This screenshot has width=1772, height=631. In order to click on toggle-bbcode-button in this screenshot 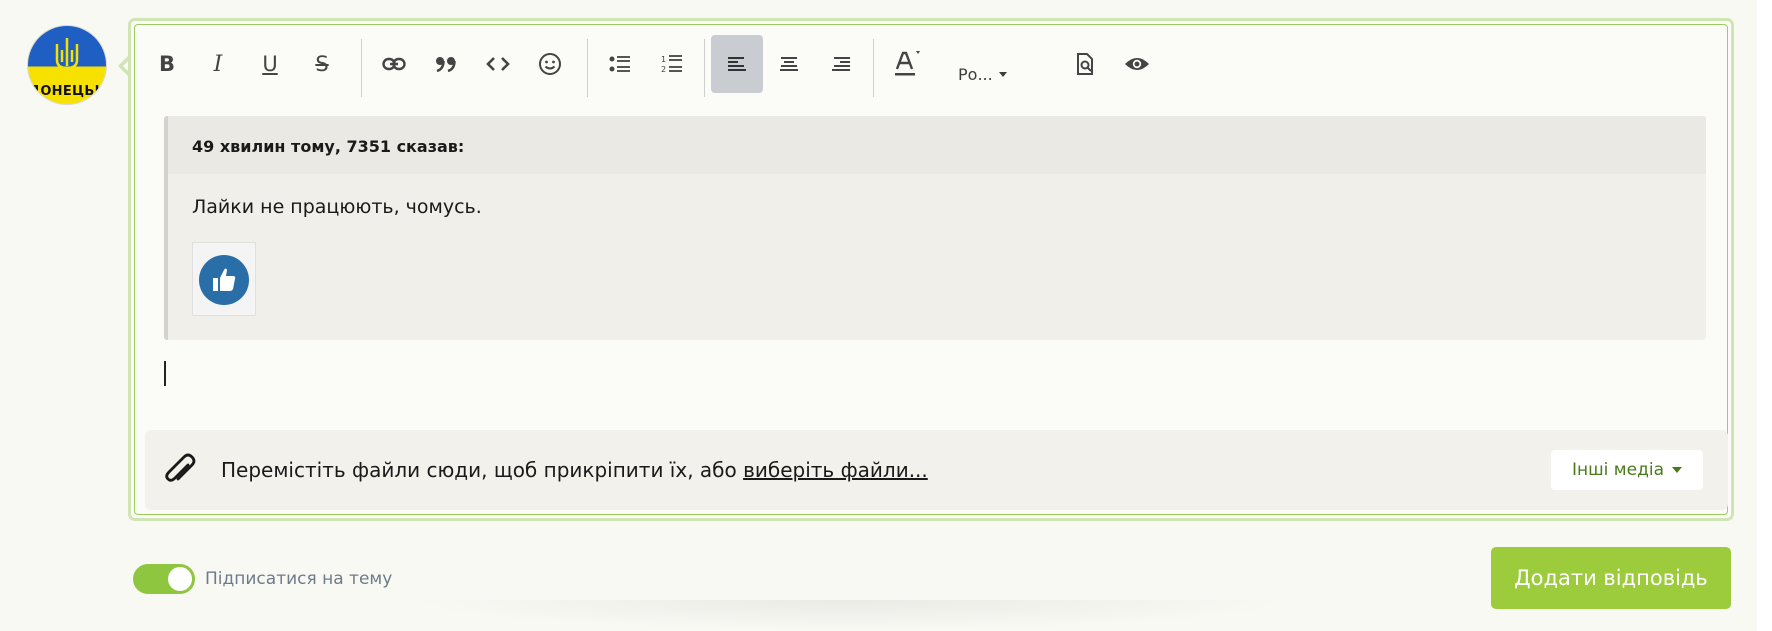, I will do `click(1137, 64)`.